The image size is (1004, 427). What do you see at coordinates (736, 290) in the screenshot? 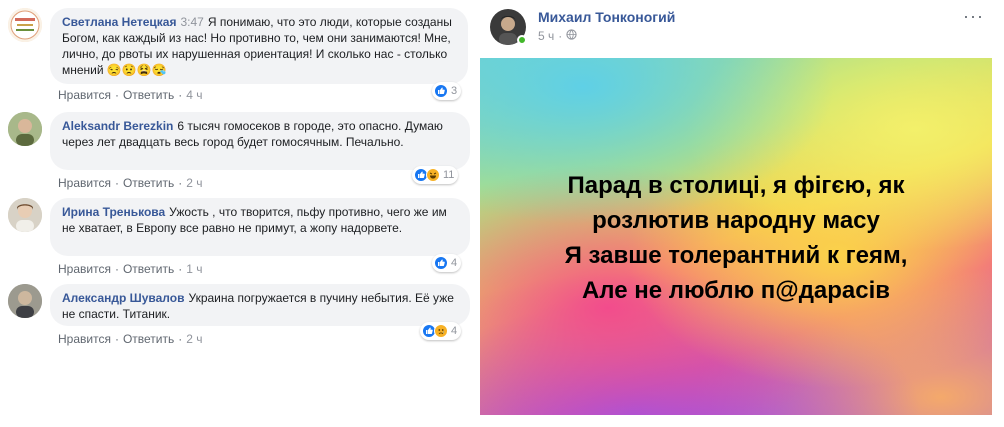
I see `post-text-line: Але не люблю п@дарасів` at bounding box center [736, 290].